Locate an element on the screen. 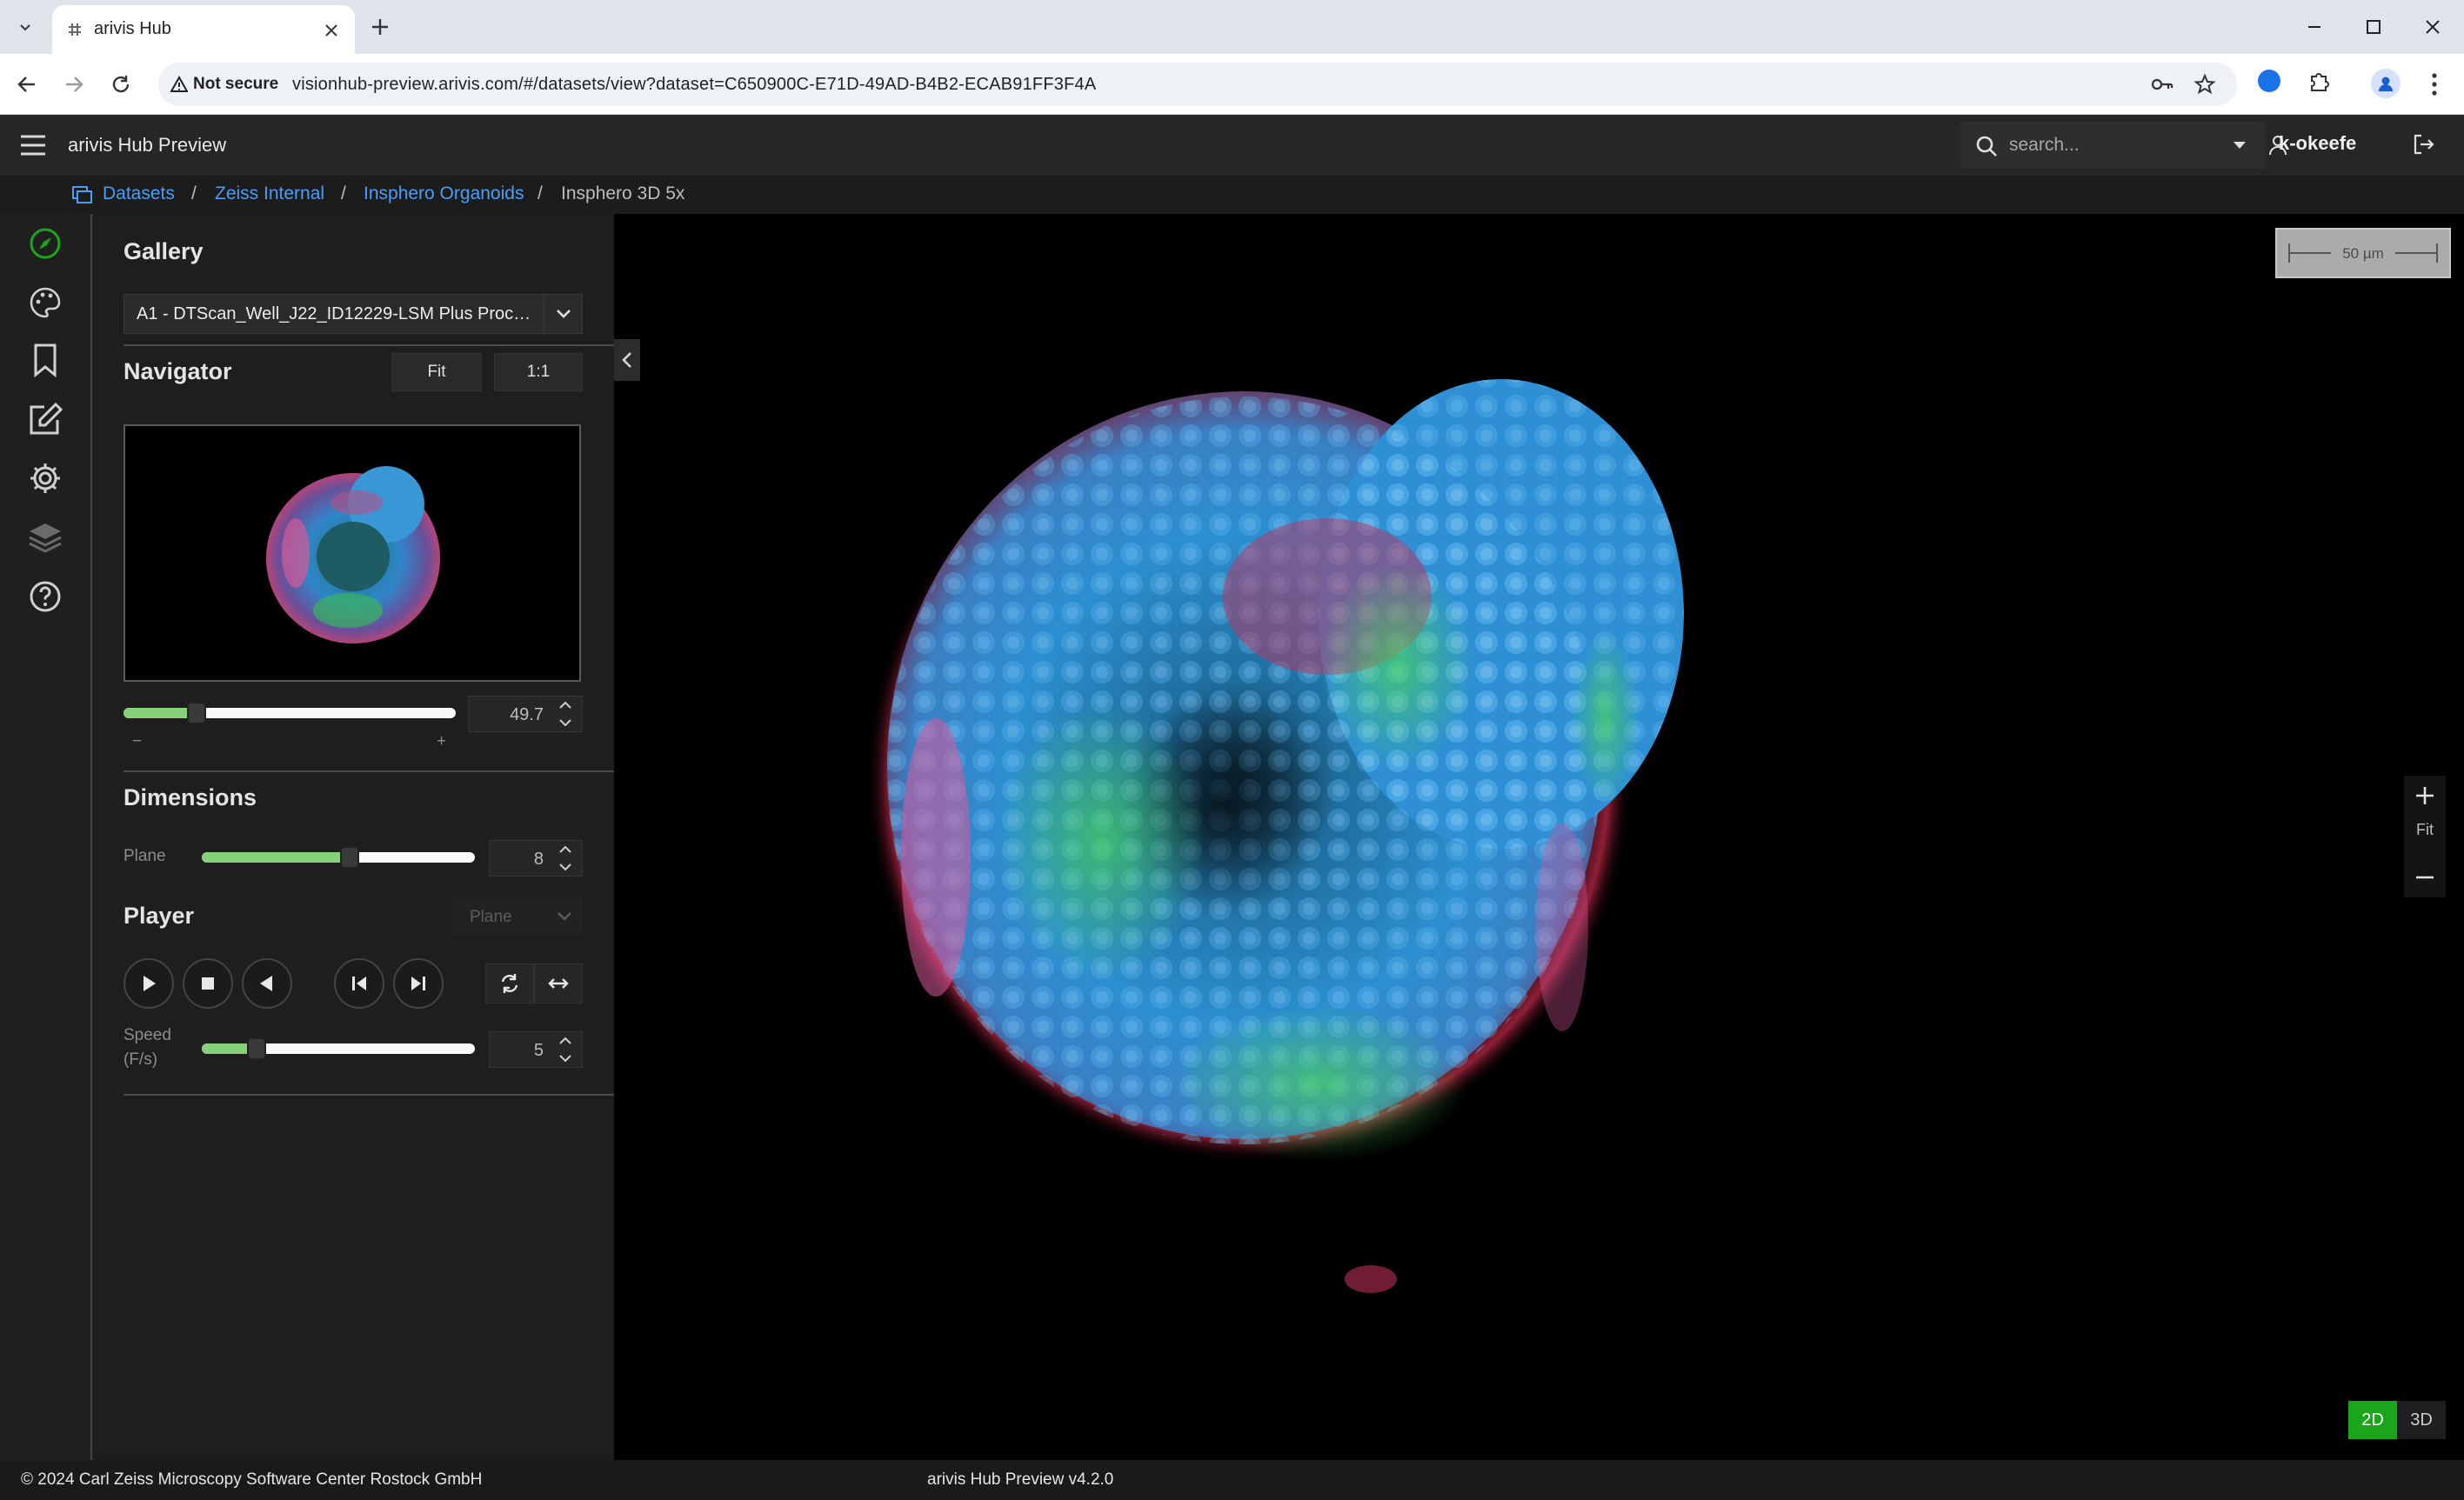  plane-slider is located at coordinates (338, 857).